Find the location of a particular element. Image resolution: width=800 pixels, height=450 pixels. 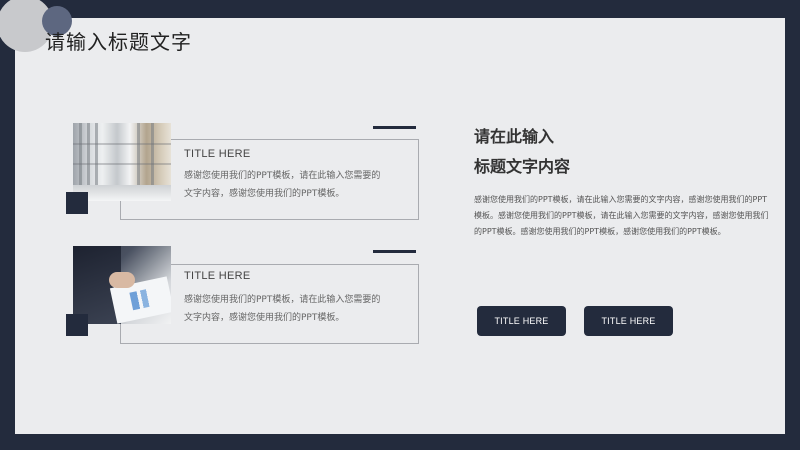

card-1-title: TITLE HERE is located at coordinates (217, 154).